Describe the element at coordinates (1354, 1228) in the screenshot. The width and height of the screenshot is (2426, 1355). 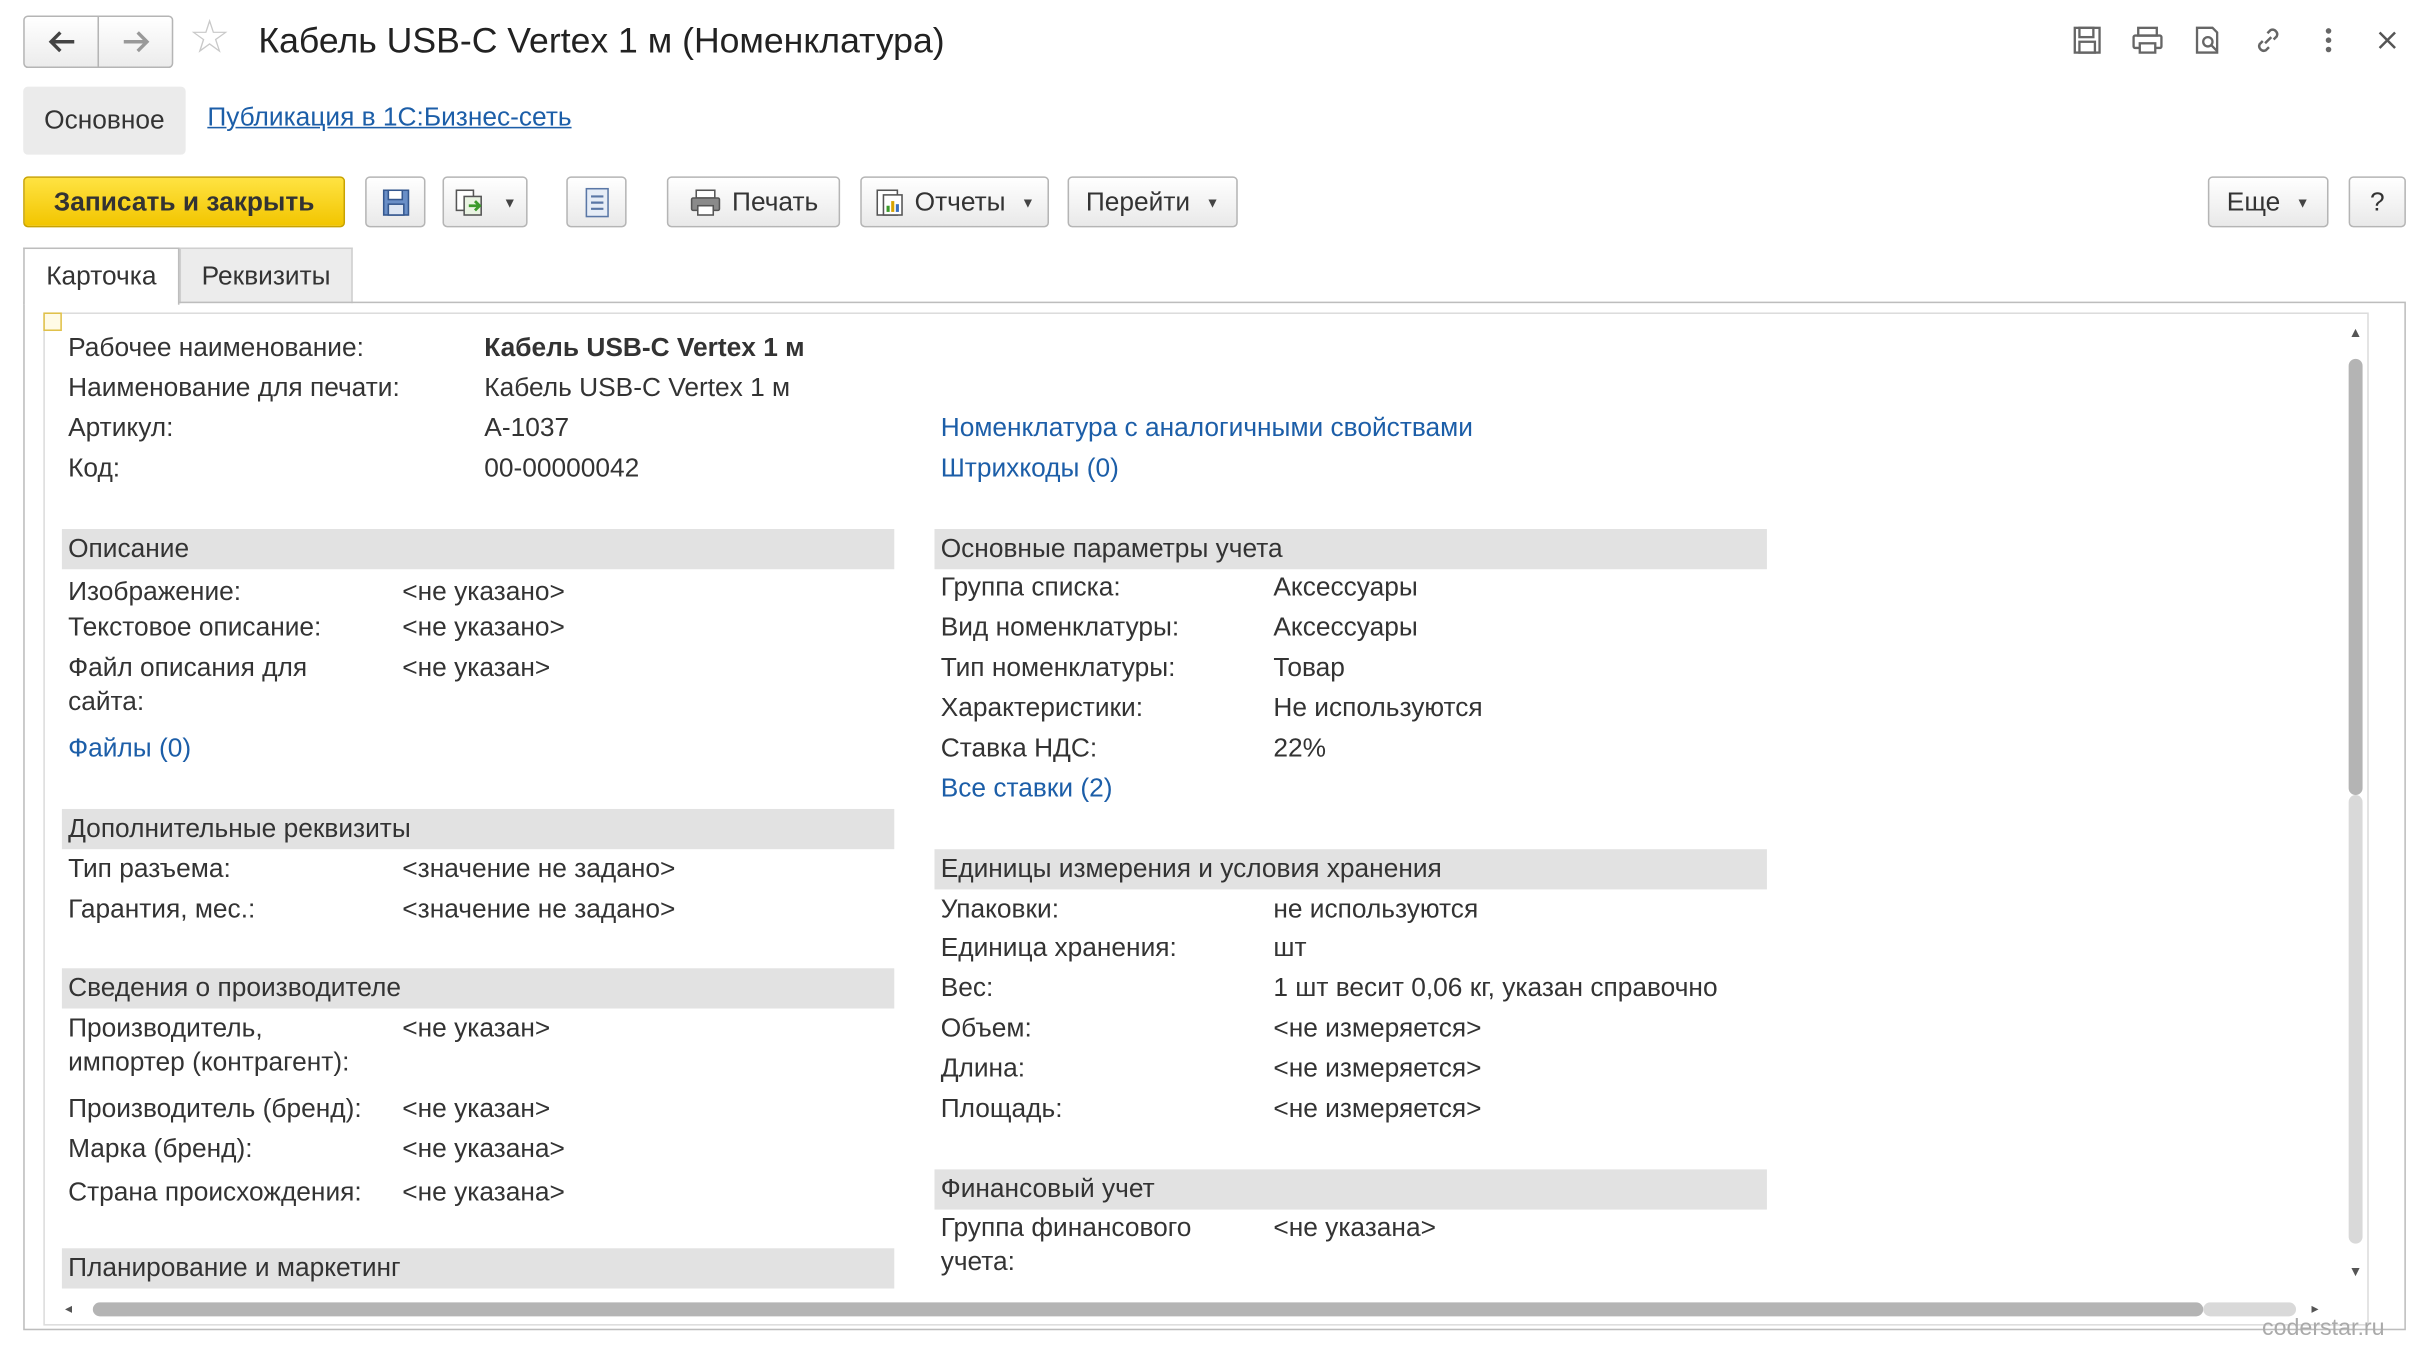
I see `finance-group-value: <не указана>` at that location.